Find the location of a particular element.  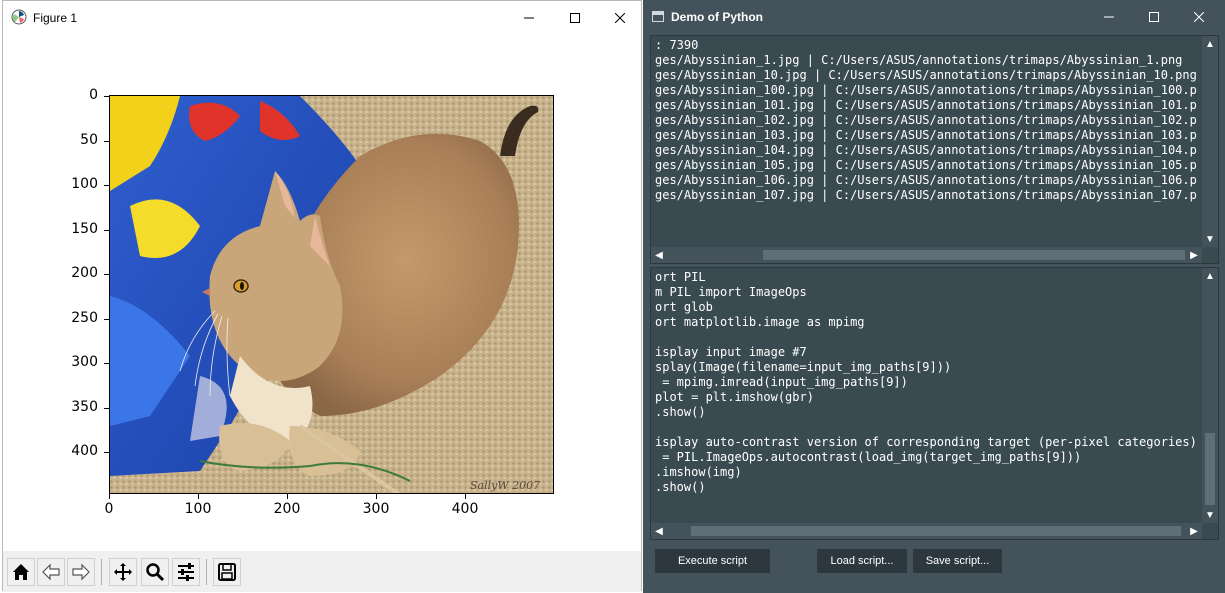

x-tick-label: 200 is located at coordinates (287, 509).